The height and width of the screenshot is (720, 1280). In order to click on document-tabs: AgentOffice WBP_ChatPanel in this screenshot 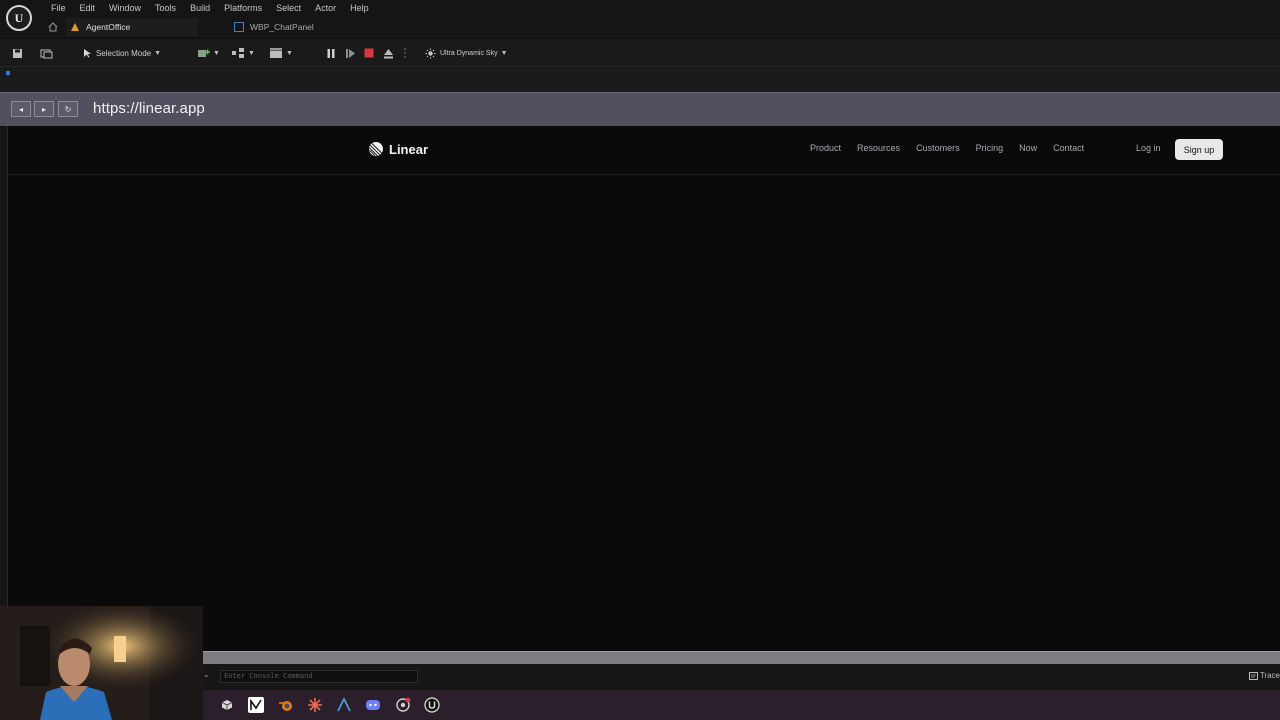, I will do `click(180, 27)`.